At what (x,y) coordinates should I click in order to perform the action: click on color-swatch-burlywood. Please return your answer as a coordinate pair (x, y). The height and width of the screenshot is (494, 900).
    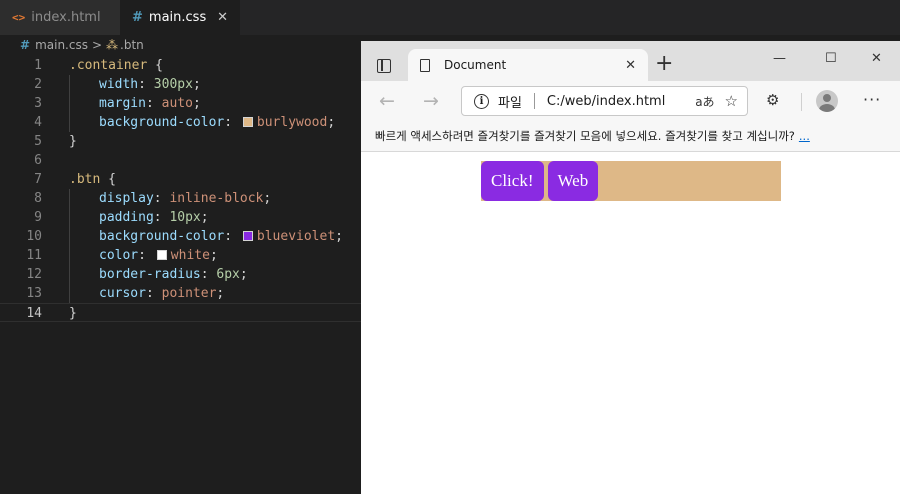
    Looking at the image, I should click on (247, 122).